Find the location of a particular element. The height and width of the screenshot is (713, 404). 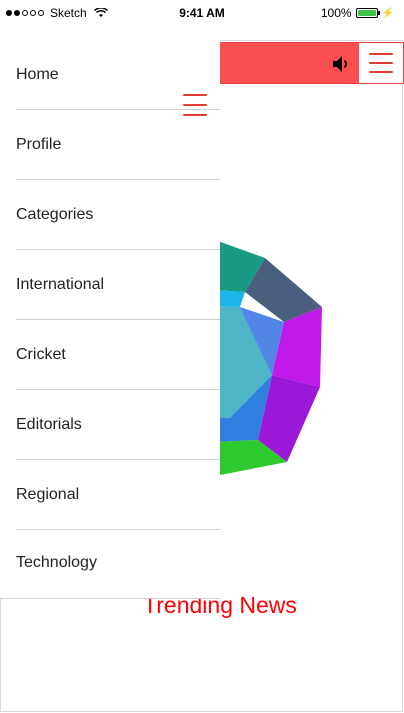

drawer-toggle-button is located at coordinates (195, 105).